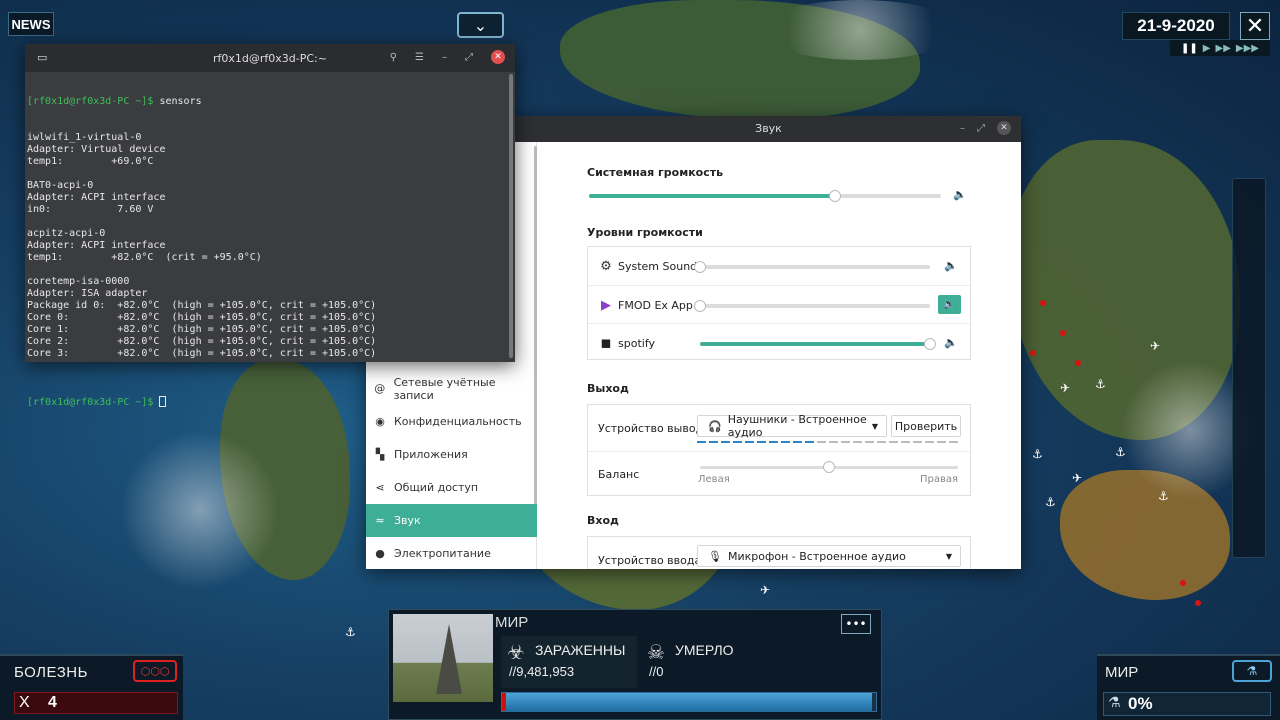 Image resolution: width=1280 pixels, height=720 pixels. Describe the element at coordinates (91, 687) in the screenshot. I see `disease-panel: БОЛЕЗНЬ ⬡⬡⬡ X 4` at that location.